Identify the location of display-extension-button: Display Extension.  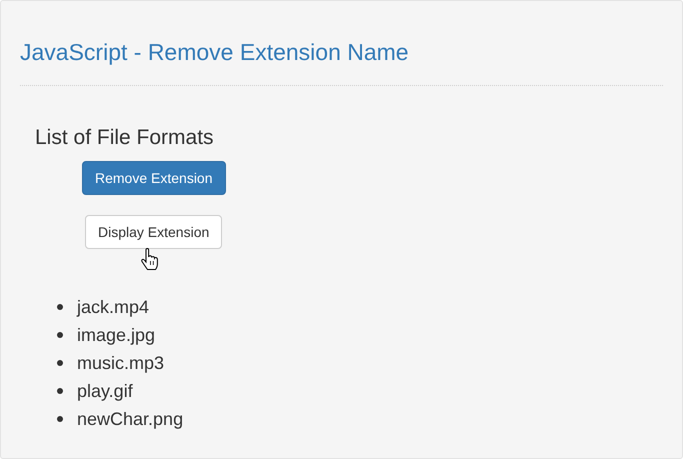
(153, 232).